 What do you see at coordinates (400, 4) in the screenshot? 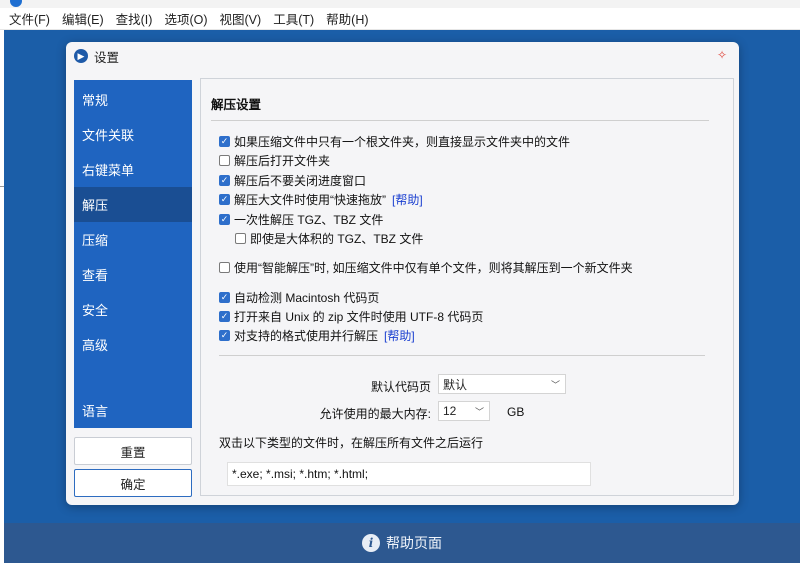
I see `app-title-strip` at bounding box center [400, 4].